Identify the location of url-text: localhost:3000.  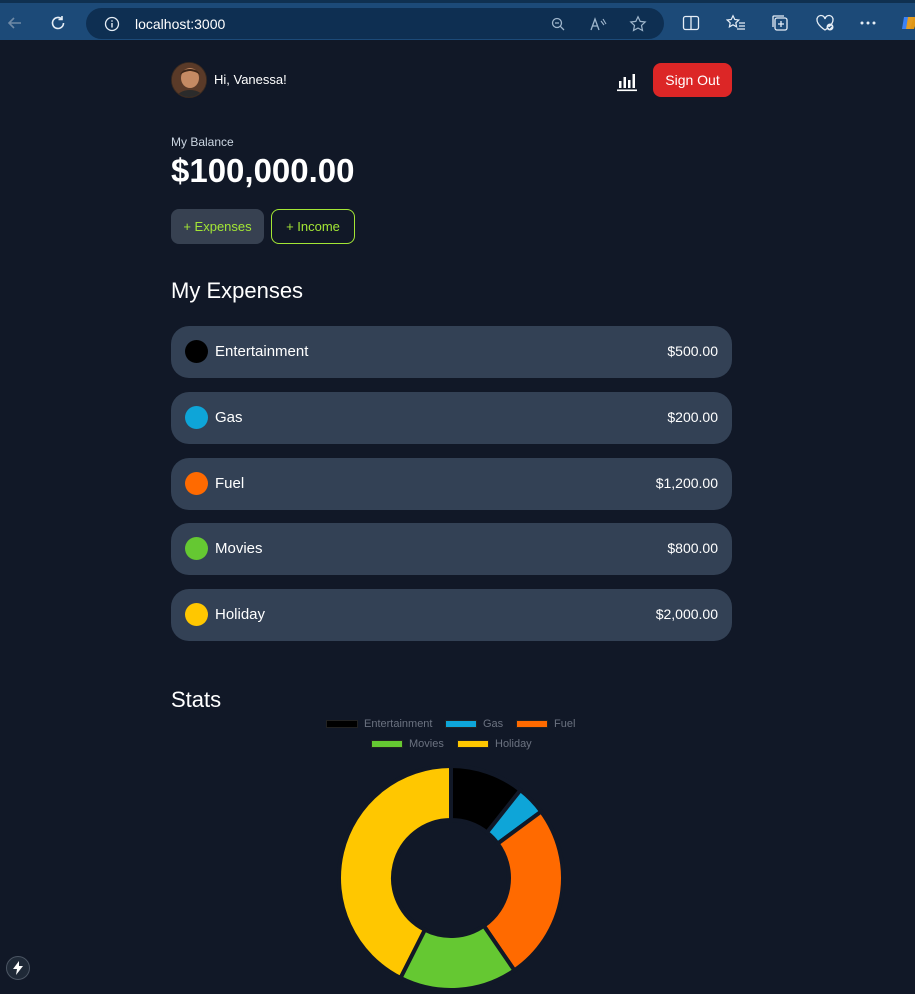
(180, 24).